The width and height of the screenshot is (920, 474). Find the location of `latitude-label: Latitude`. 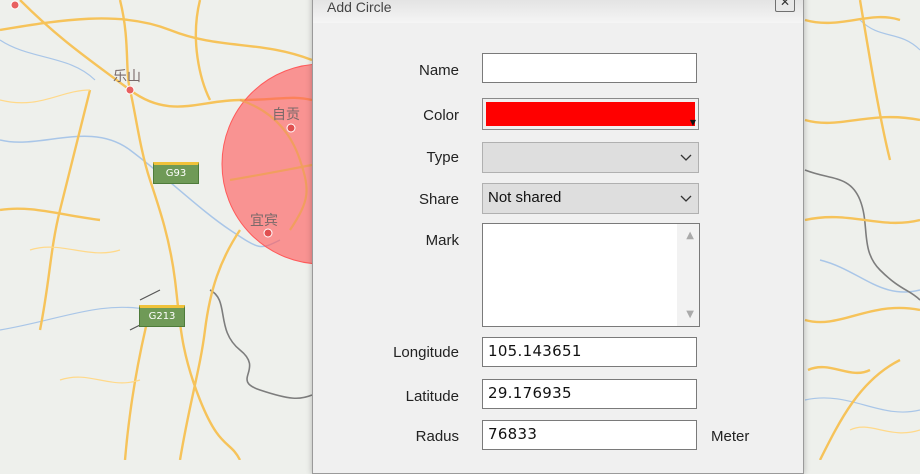

latitude-label: Latitude is located at coordinates (432, 396).